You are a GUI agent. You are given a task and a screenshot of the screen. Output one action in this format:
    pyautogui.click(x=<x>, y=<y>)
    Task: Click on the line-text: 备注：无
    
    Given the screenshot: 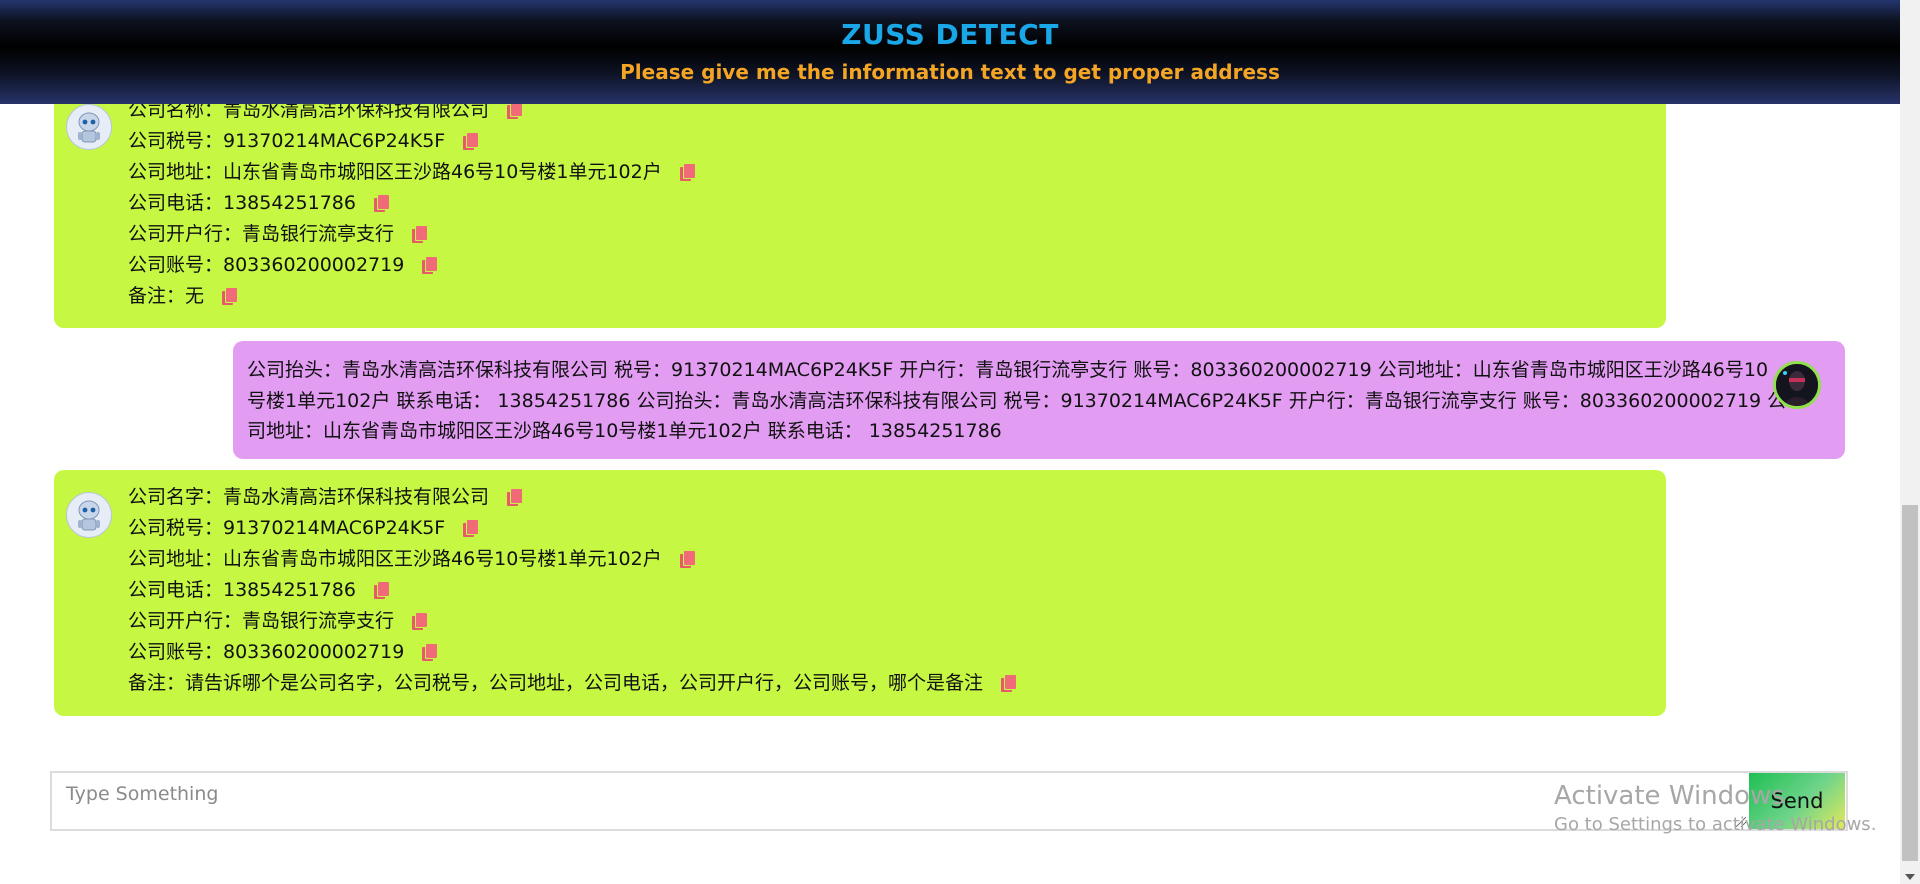 What is the action you would take?
    pyautogui.click(x=166, y=296)
    